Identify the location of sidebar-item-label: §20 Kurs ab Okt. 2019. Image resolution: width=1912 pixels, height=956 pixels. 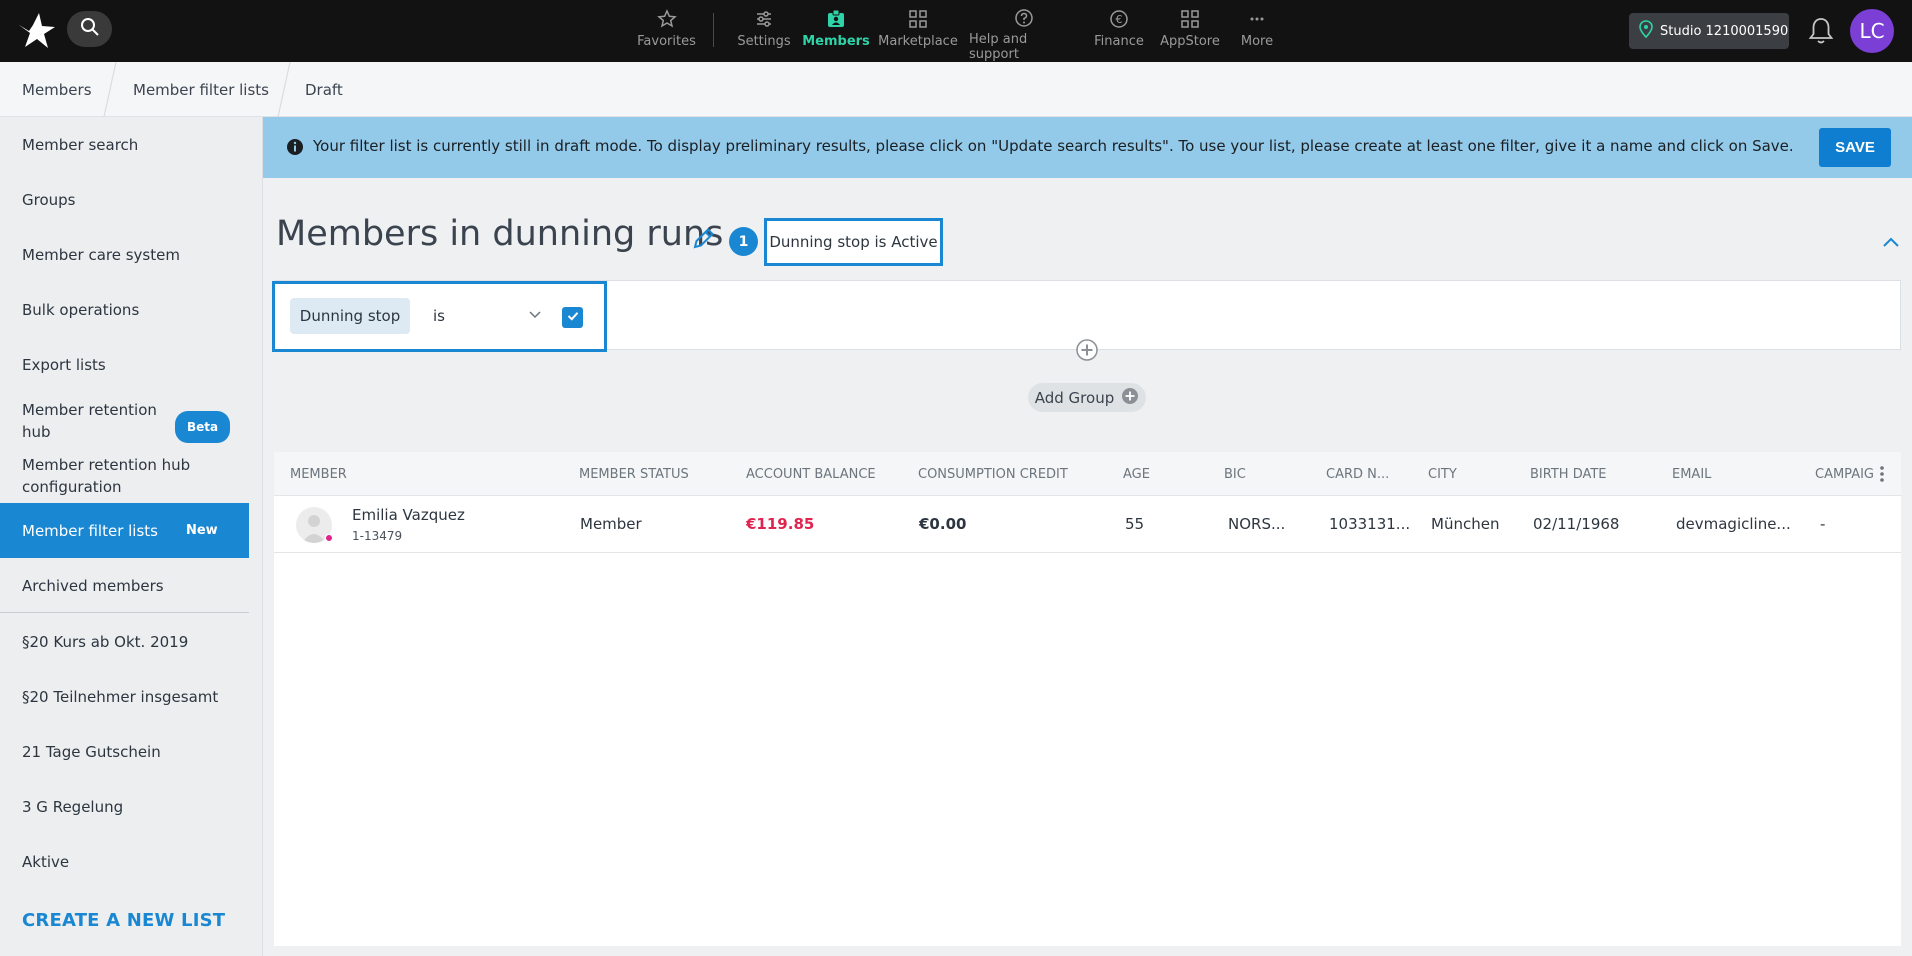
(105, 641).